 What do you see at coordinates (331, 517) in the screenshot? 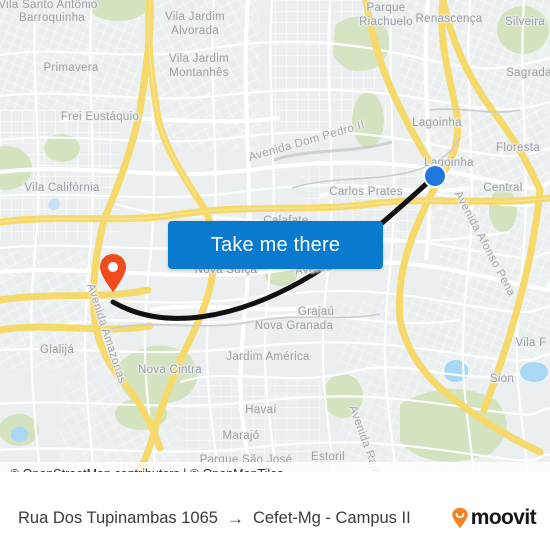
I see `destination-label: Cefet-Mg - Campus II` at bounding box center [331, 517].